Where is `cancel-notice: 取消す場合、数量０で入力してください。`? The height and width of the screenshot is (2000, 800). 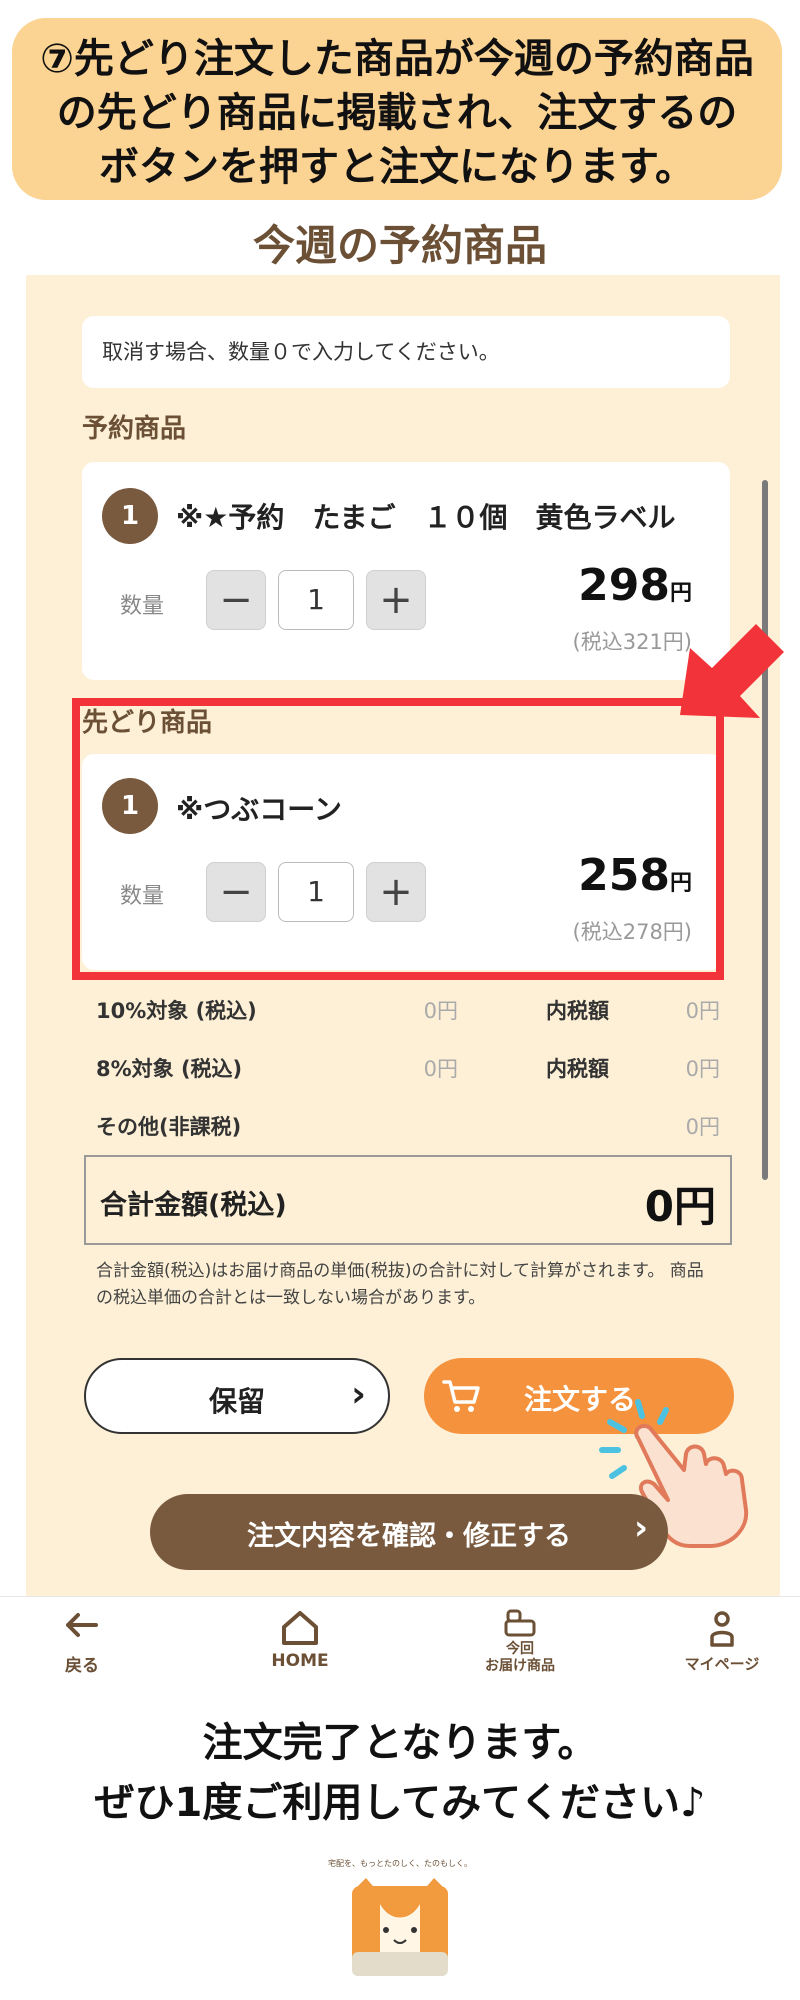 cancel-notice: 取消す場合、数量０で入力してください。 is located at coordinates (406, 352).